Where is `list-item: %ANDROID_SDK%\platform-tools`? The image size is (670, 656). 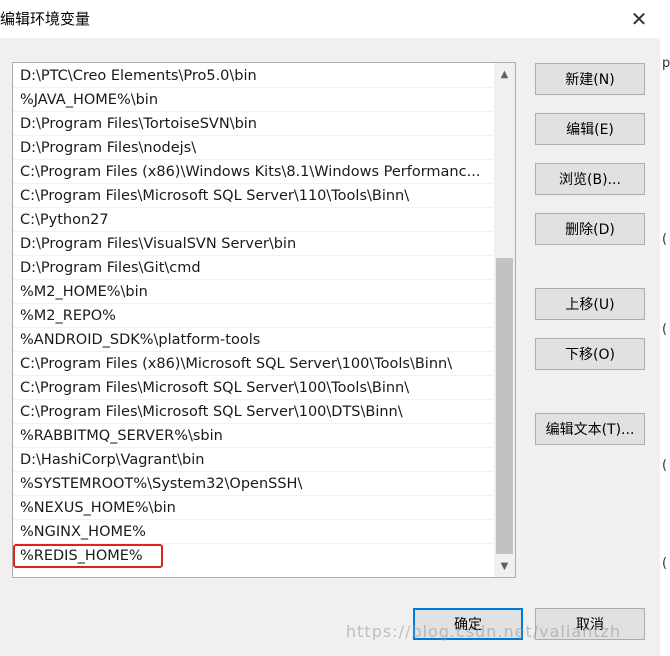 list-item: %ANDROID_SDK%\platform-tools is located at coordinates (253, 340).